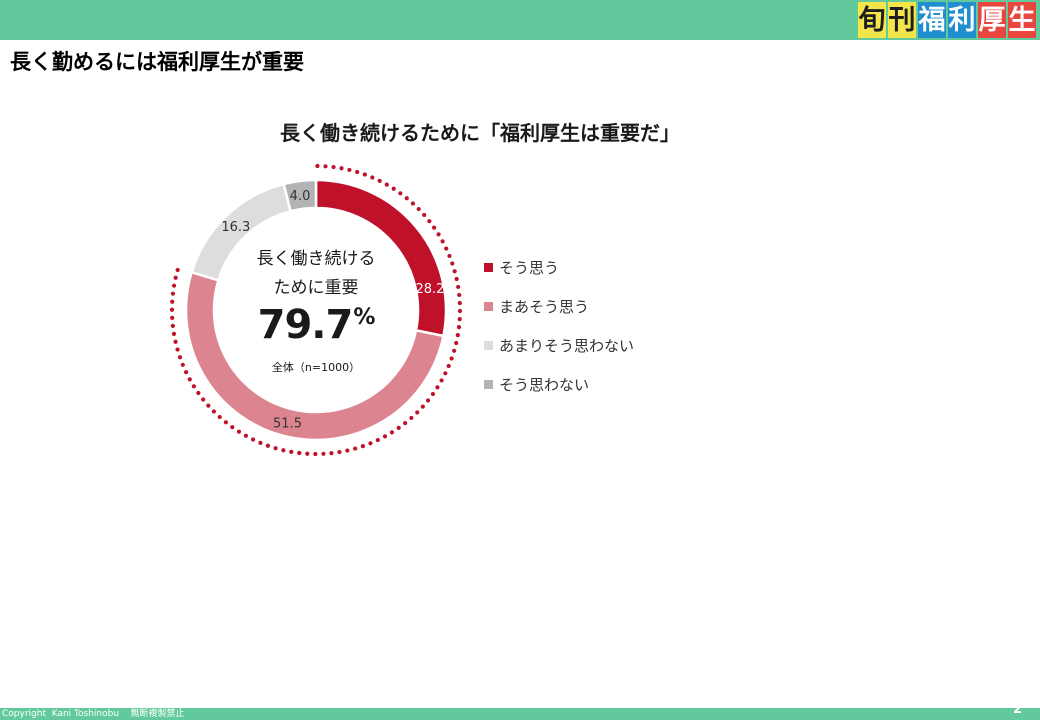 The width and height of the screenshot is (1040, 720). What do you see at coordinates (520, 711) in the screenshot?
I see `footer-bar: Copyright Kani Toshinobu 無断複製禁止 2` at bounding box center [520, 711].